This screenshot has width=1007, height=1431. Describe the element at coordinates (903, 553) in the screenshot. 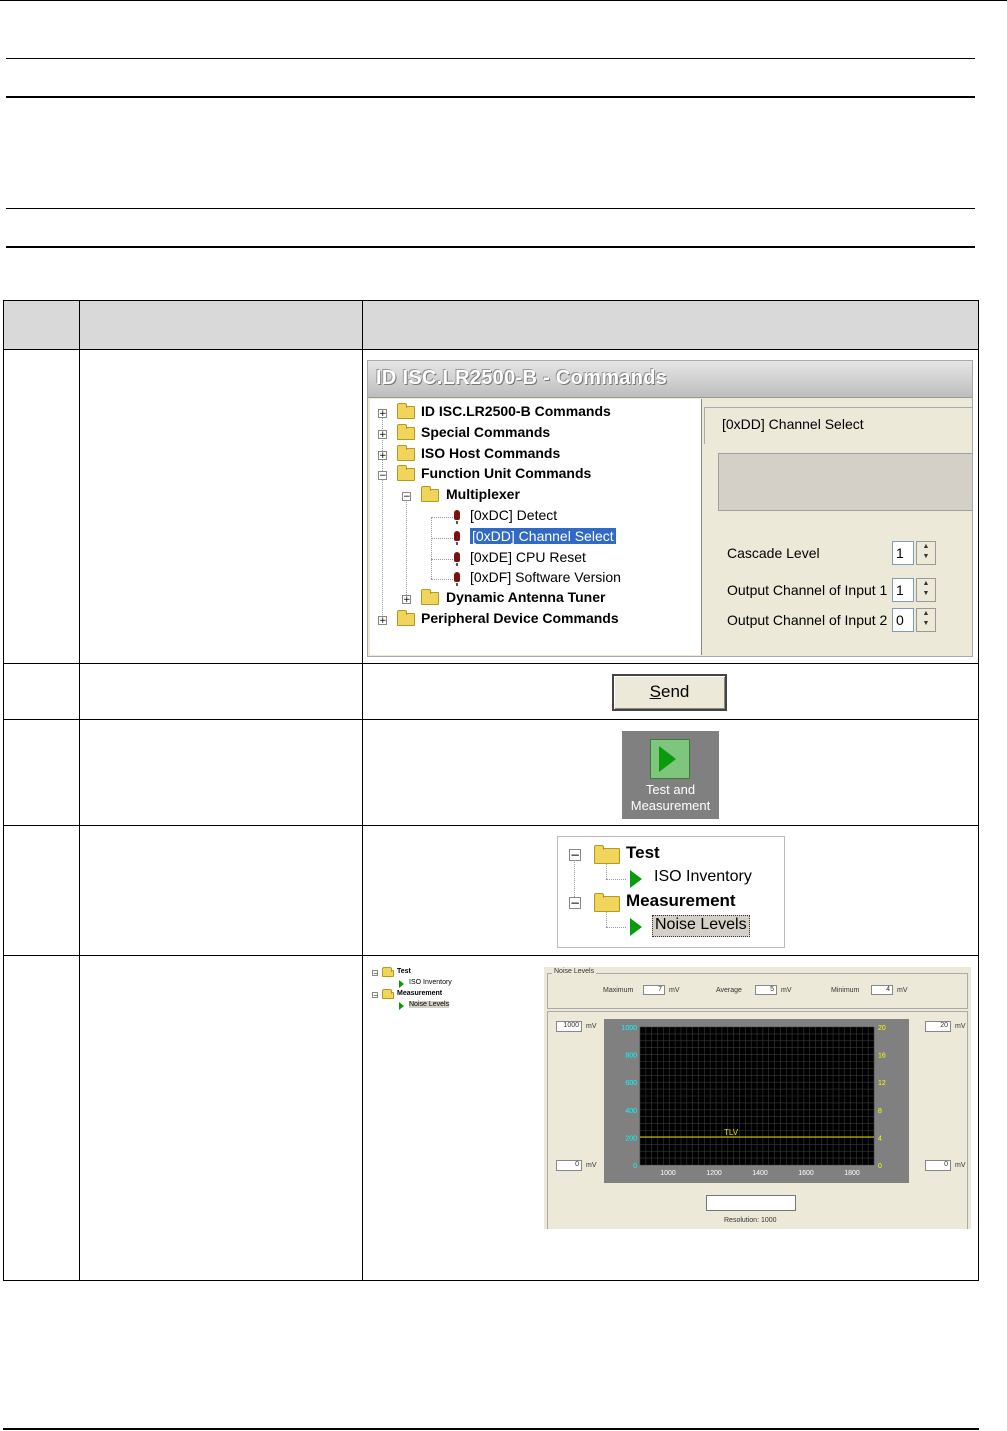

I see `cascade-level-input: 1` at that location.